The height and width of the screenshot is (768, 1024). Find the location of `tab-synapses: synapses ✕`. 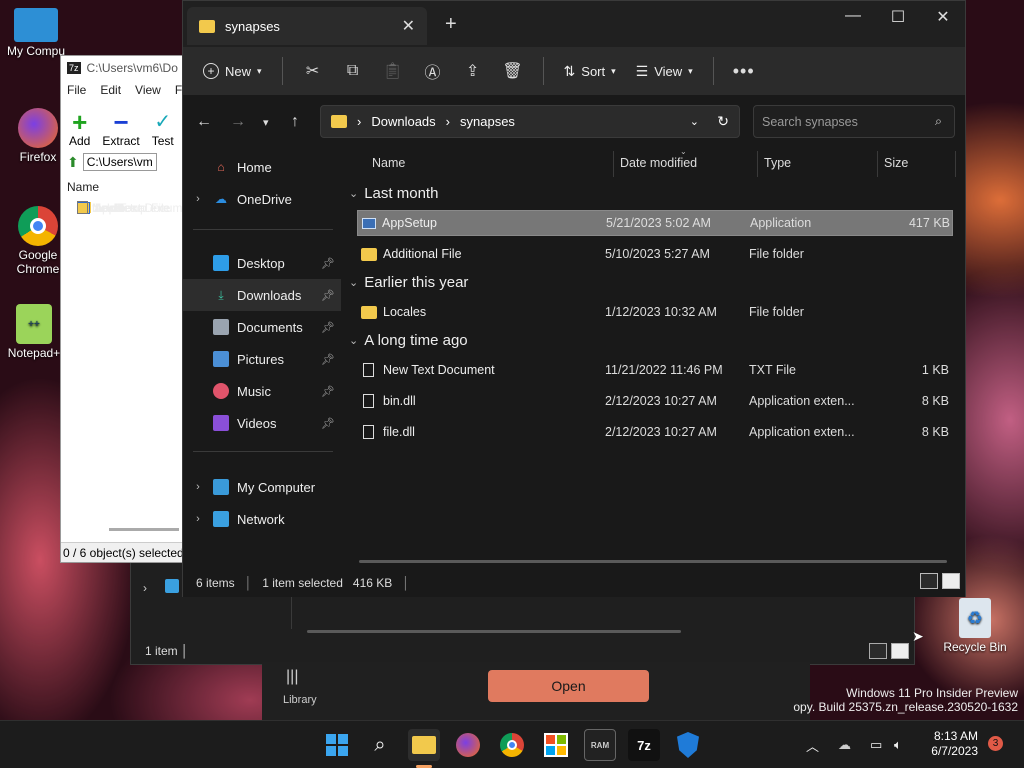

tab-synapses: synapses ✕ is located at coordinates (307, 26).